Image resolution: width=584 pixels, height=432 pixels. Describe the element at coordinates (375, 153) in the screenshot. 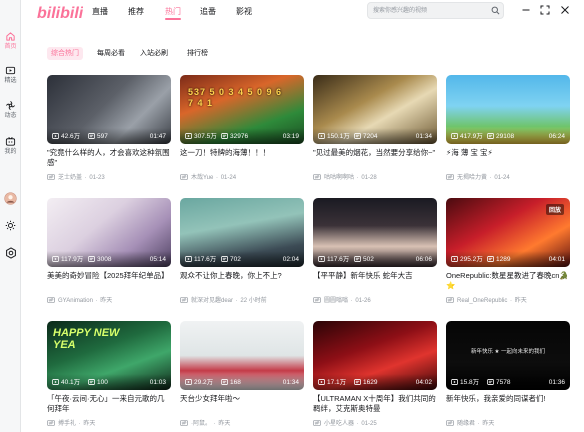

I see `video-title: "见过最美的烟花，当然要分享给你~"` at that location.